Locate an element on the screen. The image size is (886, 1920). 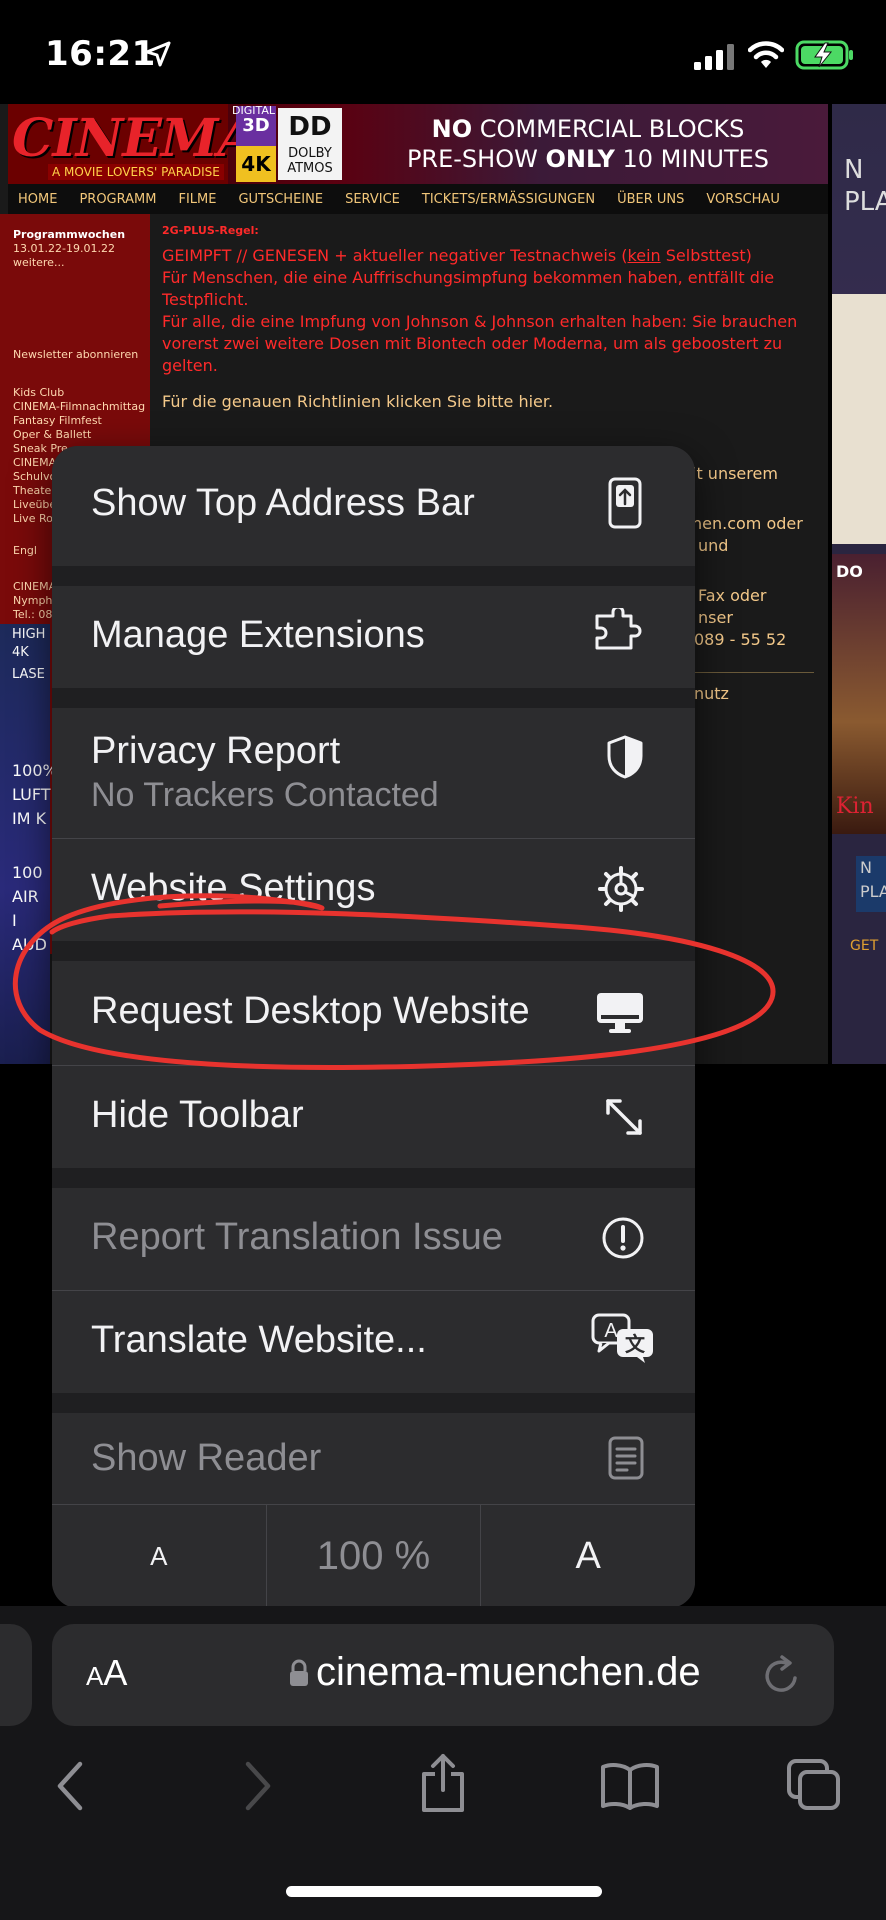
menu-item-translate-website: Translate Website... A 文 is located at coordinates (373, 1342).